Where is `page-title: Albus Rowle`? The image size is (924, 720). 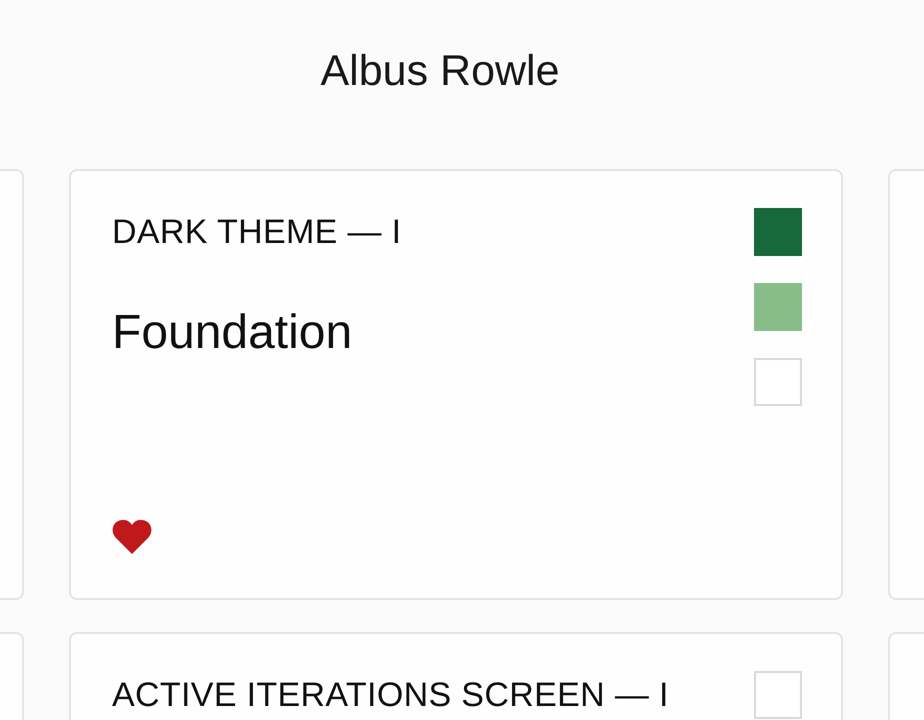
page-title: Albus Rowle is located at coordinates (440, 71).